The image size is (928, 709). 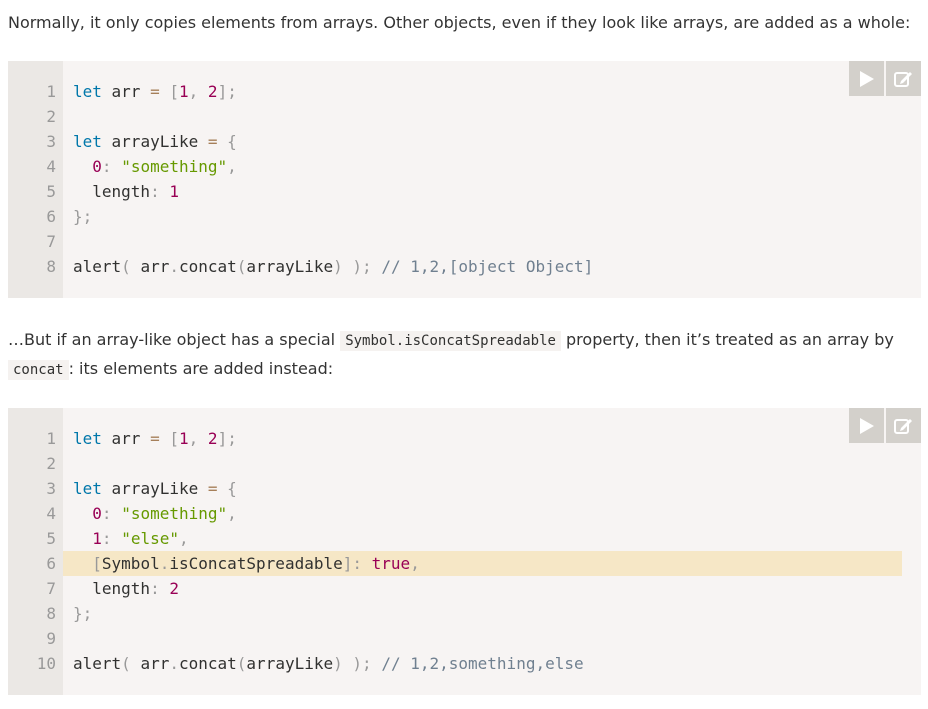 What do you see at coordinates (474, 563) in the screenshot?
I see `code-line: 6 [Symbol.isConcatSpreadable]: true,` at bounding box center [474, 563].